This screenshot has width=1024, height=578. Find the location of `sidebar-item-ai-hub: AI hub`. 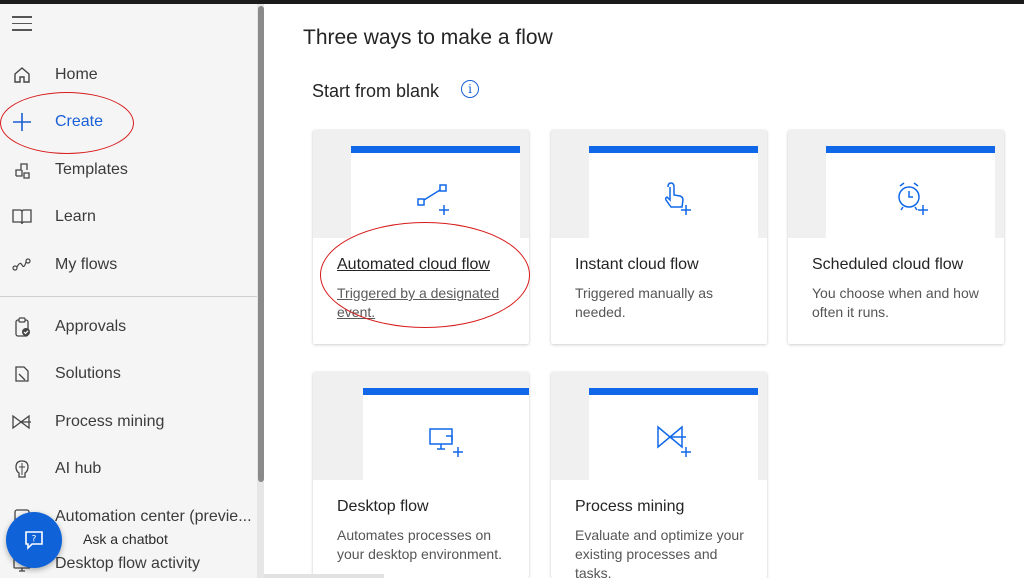

sidebar-item-ai-hub: AI hub is located at coordinates (128, 469).